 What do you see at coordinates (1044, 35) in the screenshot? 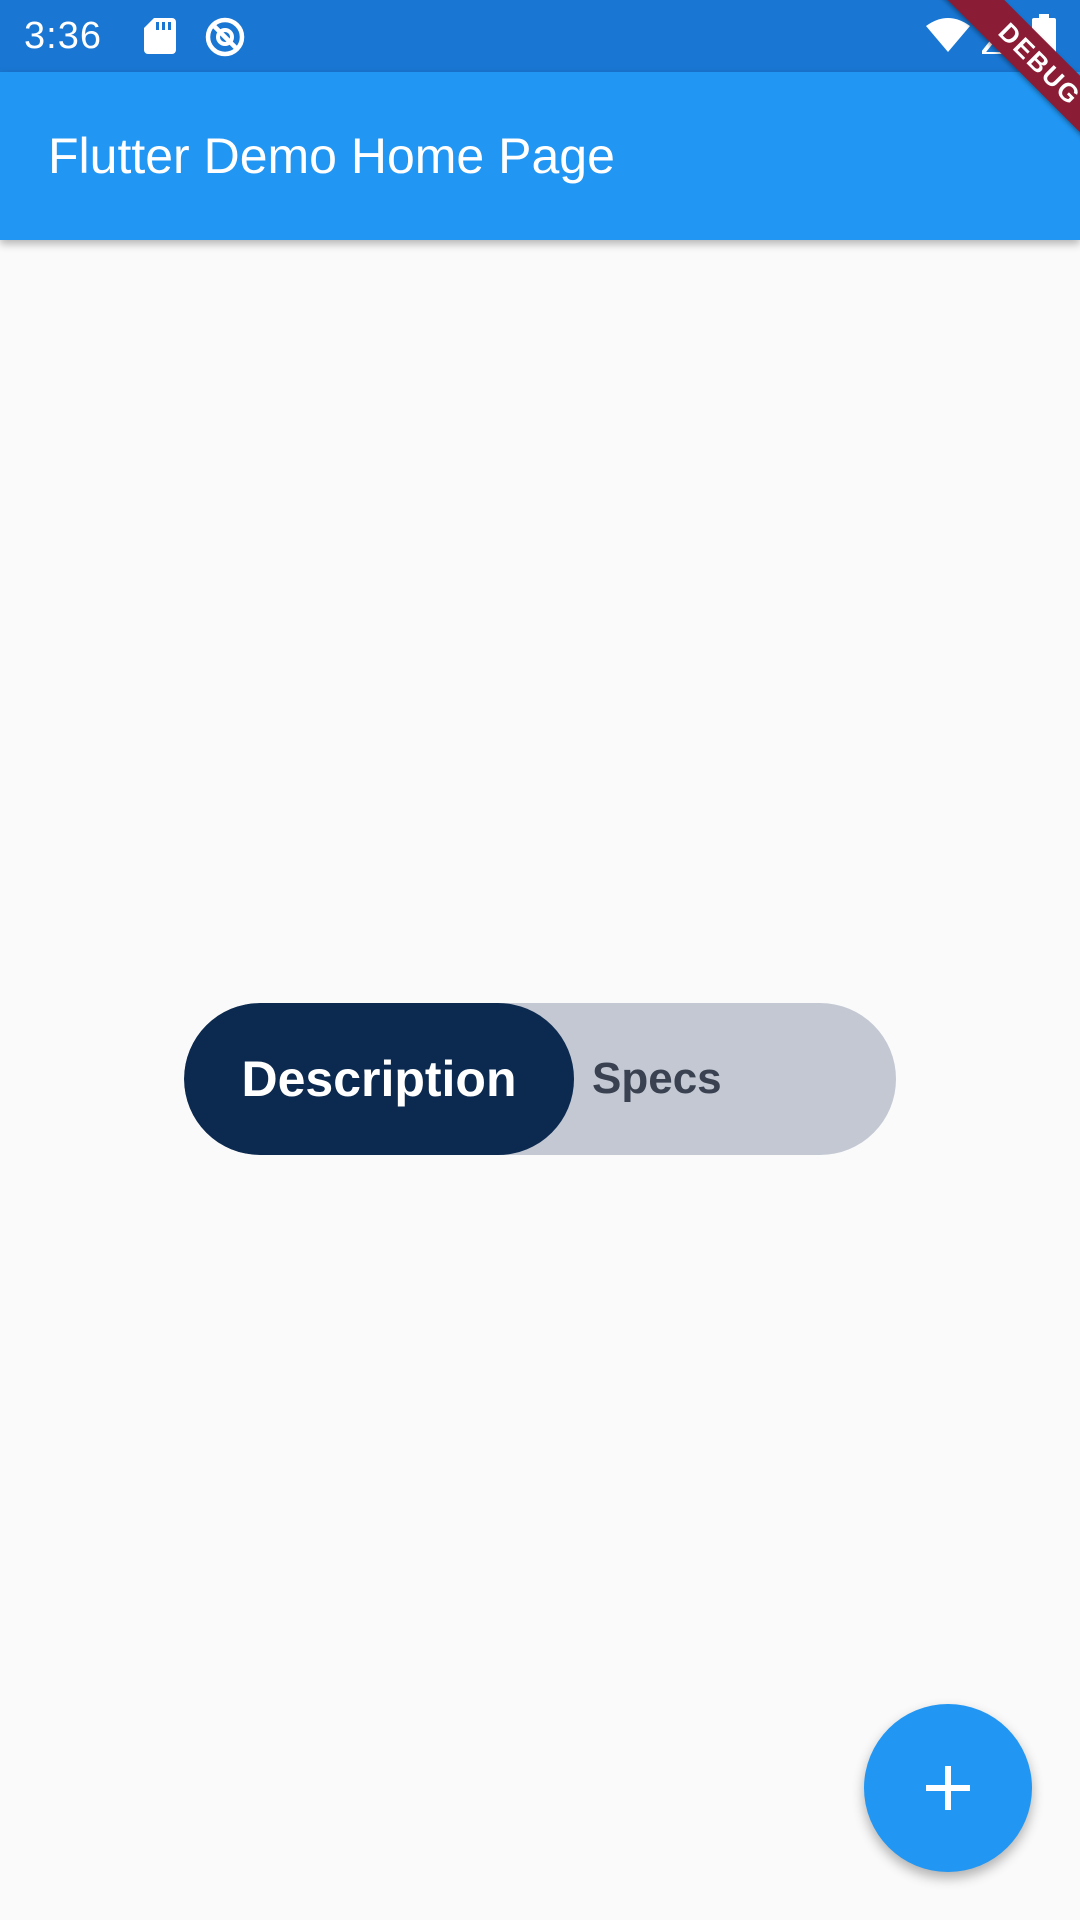
I see `battery-icon` at bounding box center [1044, 35].